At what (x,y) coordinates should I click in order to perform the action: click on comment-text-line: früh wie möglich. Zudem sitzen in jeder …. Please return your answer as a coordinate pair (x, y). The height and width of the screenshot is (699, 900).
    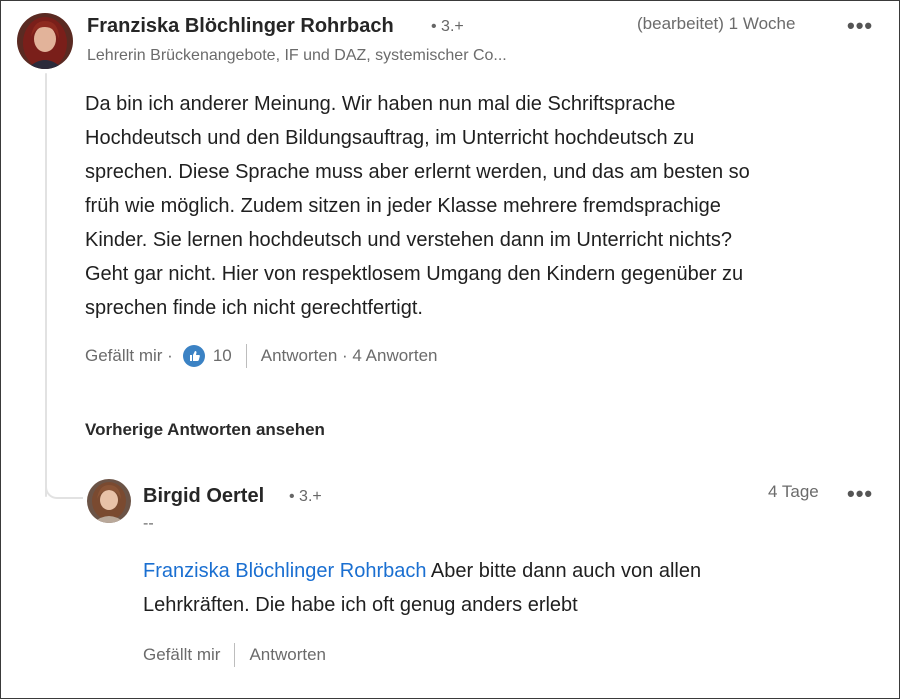
    Looking at the image, I should click on (403, 206).